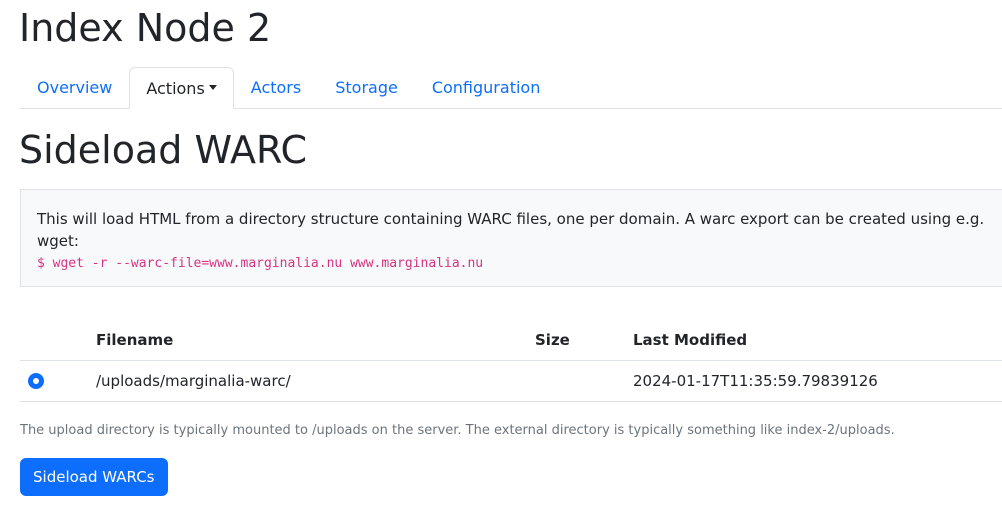  Describe the element at coordinates (58, 340) in the screenshot. I see `select-column-header` at that location.